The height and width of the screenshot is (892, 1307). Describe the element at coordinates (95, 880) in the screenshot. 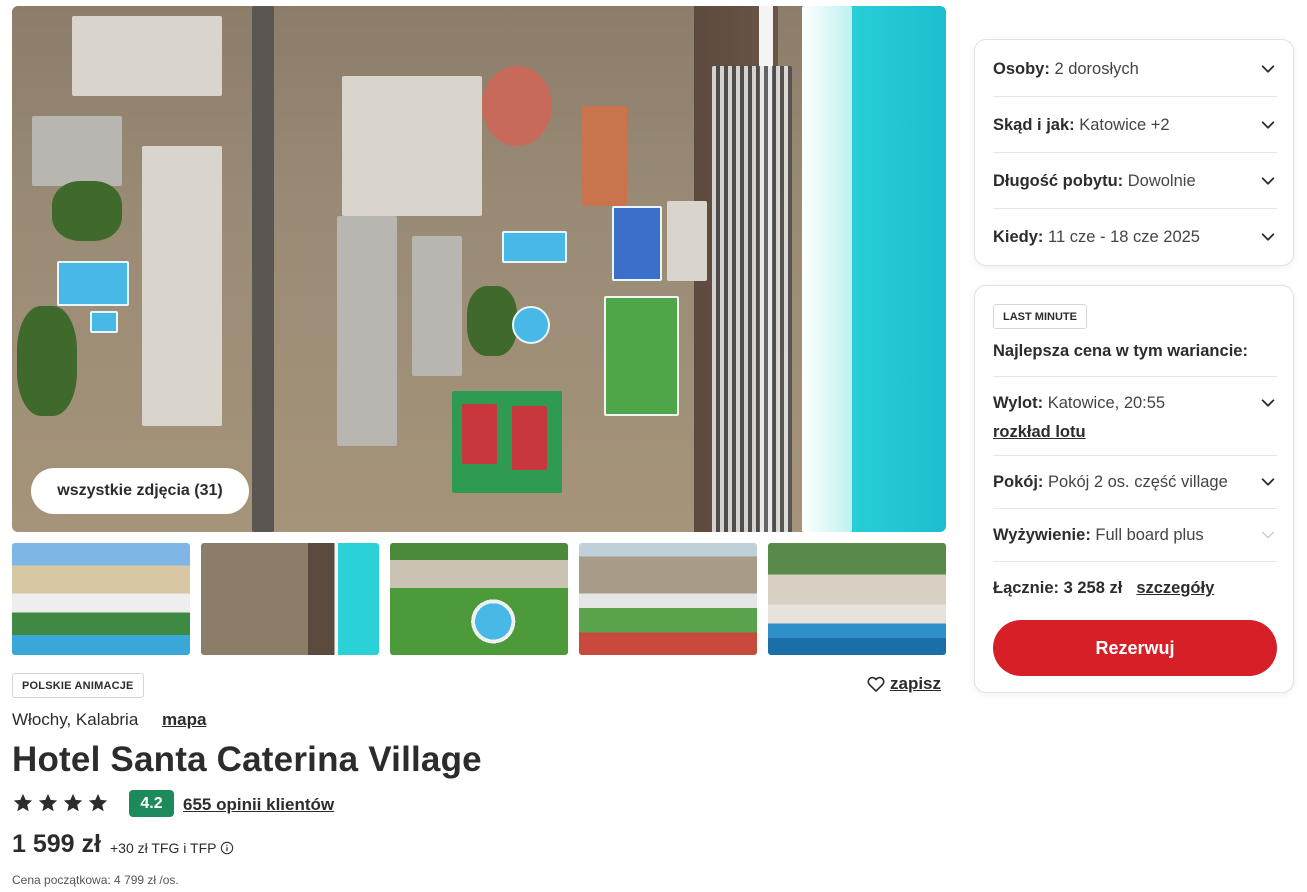

I see `initial-price: Cena początkowa: 4 799 zł /os.` at that location.